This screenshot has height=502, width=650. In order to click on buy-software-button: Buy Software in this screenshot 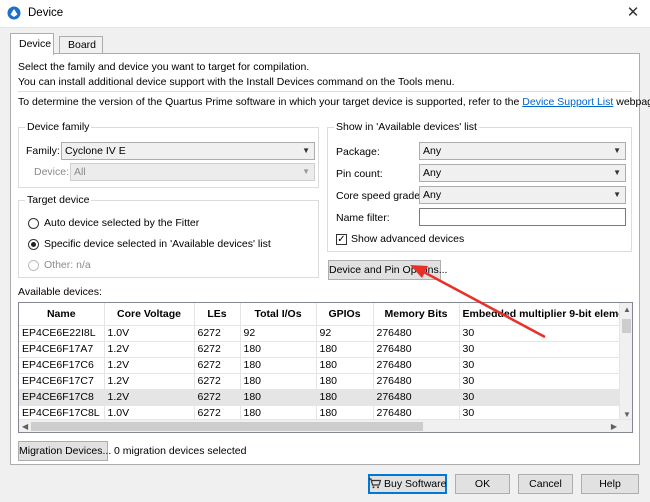, I will do `click(407, 484)`.